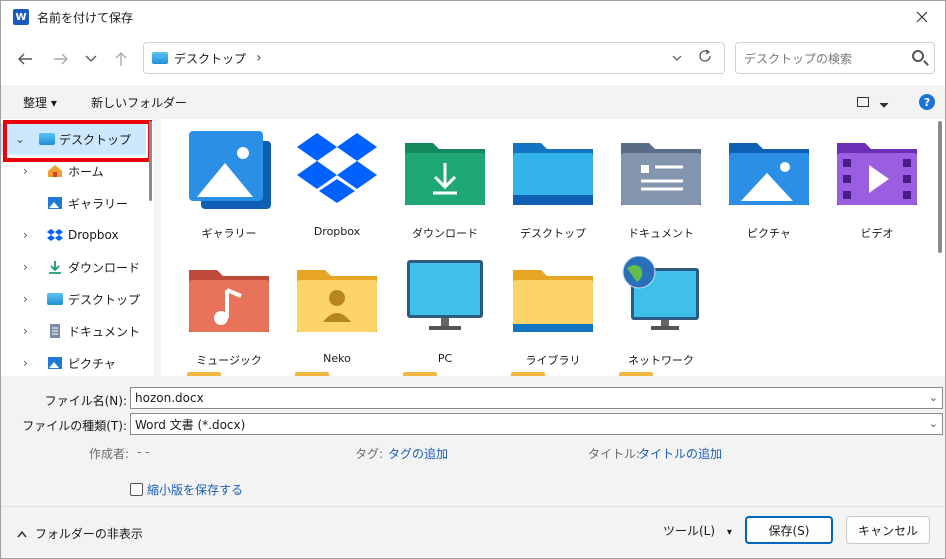  I want to click on dialog-footer: フォルダーの非表示 ツール(L) ▾ 保存(S) キャンセル, so click(473, 532).